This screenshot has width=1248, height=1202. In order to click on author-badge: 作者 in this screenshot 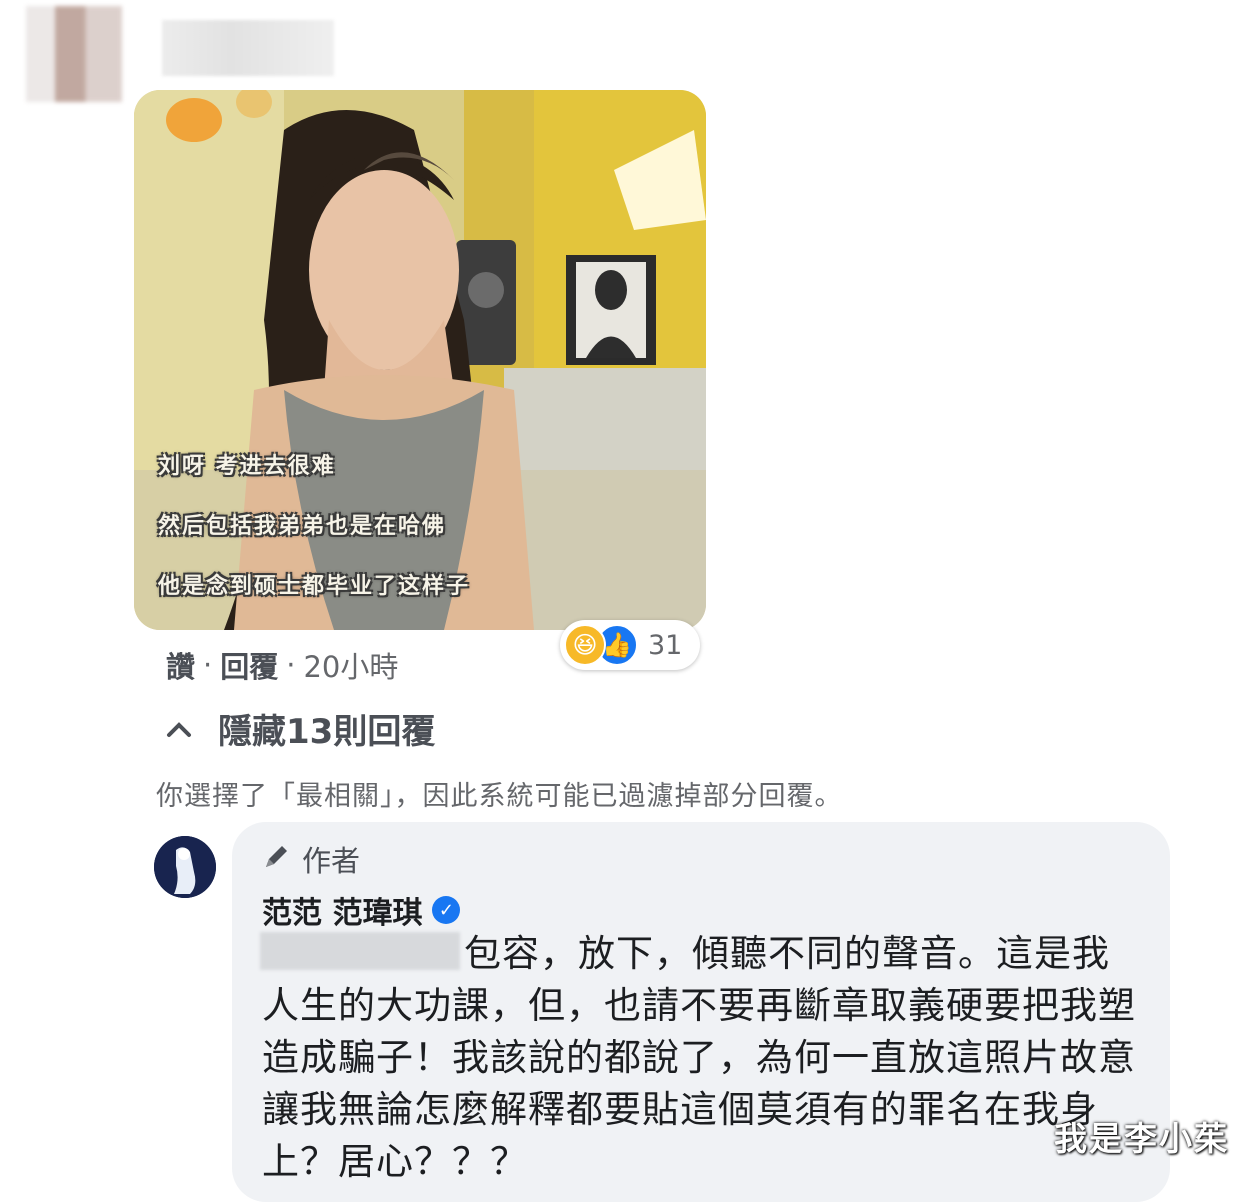, I will do `click(311, 859)`.